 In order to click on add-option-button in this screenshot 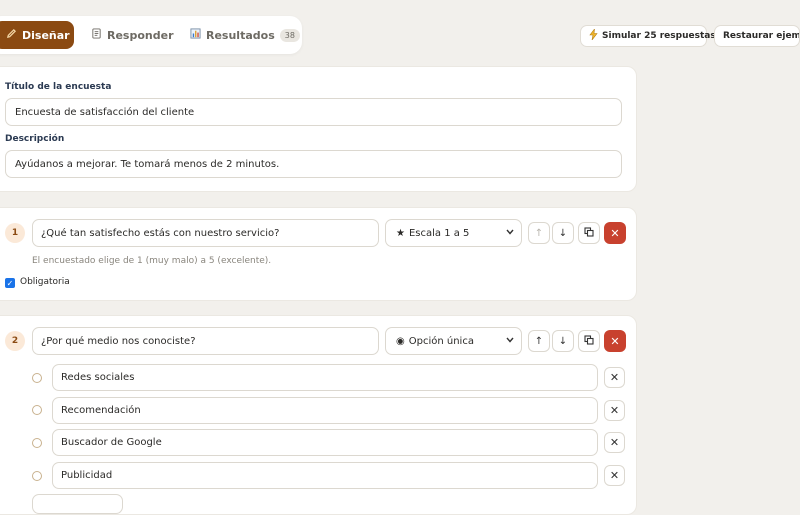, I will do `click(77, 504)`.